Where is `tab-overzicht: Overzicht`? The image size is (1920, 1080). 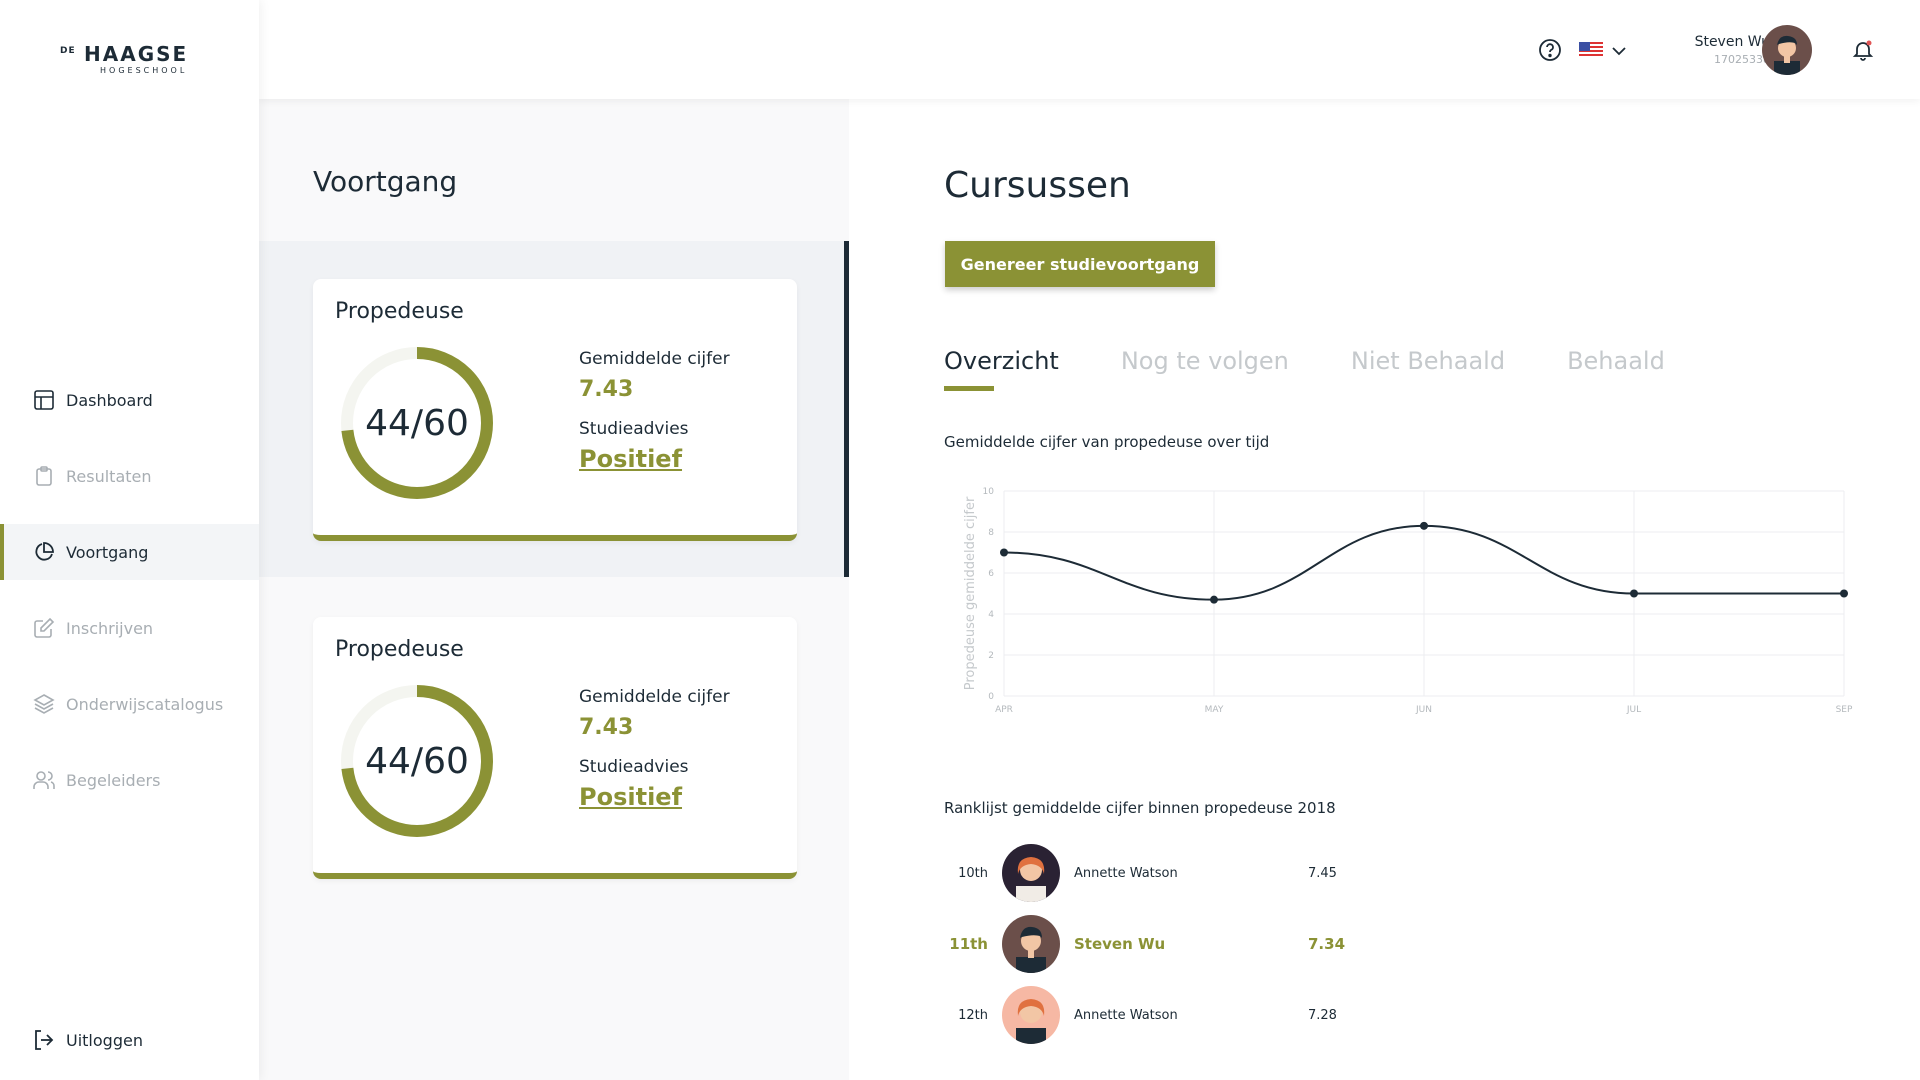 tab-overzicht: Overzicht is located at coordinates (1001, 369).